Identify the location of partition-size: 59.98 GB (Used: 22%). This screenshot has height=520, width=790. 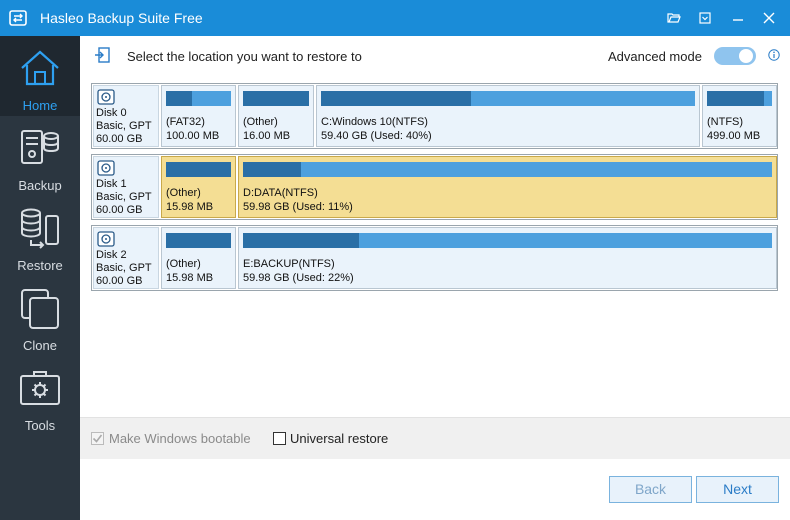
(298, 278).